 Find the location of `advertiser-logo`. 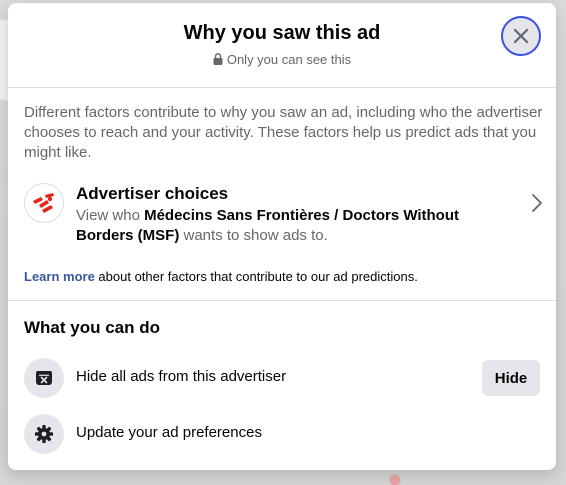

advertiser-logo is located at coordinates (44, 203).